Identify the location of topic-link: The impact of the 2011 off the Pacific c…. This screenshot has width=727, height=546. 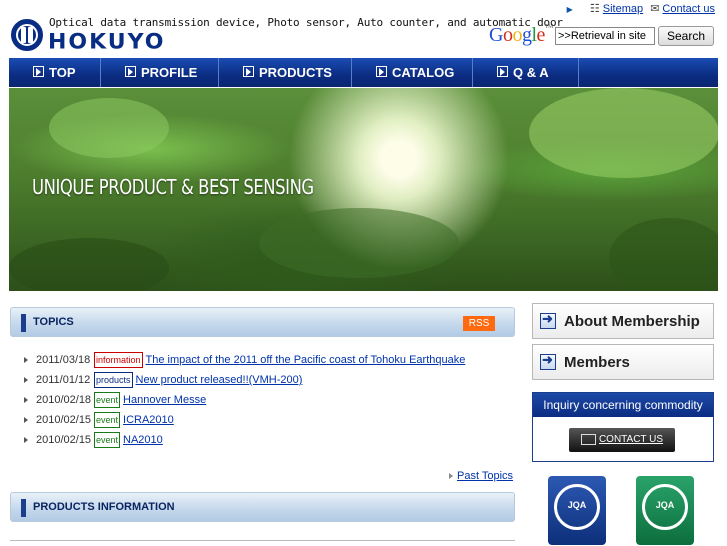
(306, 360).